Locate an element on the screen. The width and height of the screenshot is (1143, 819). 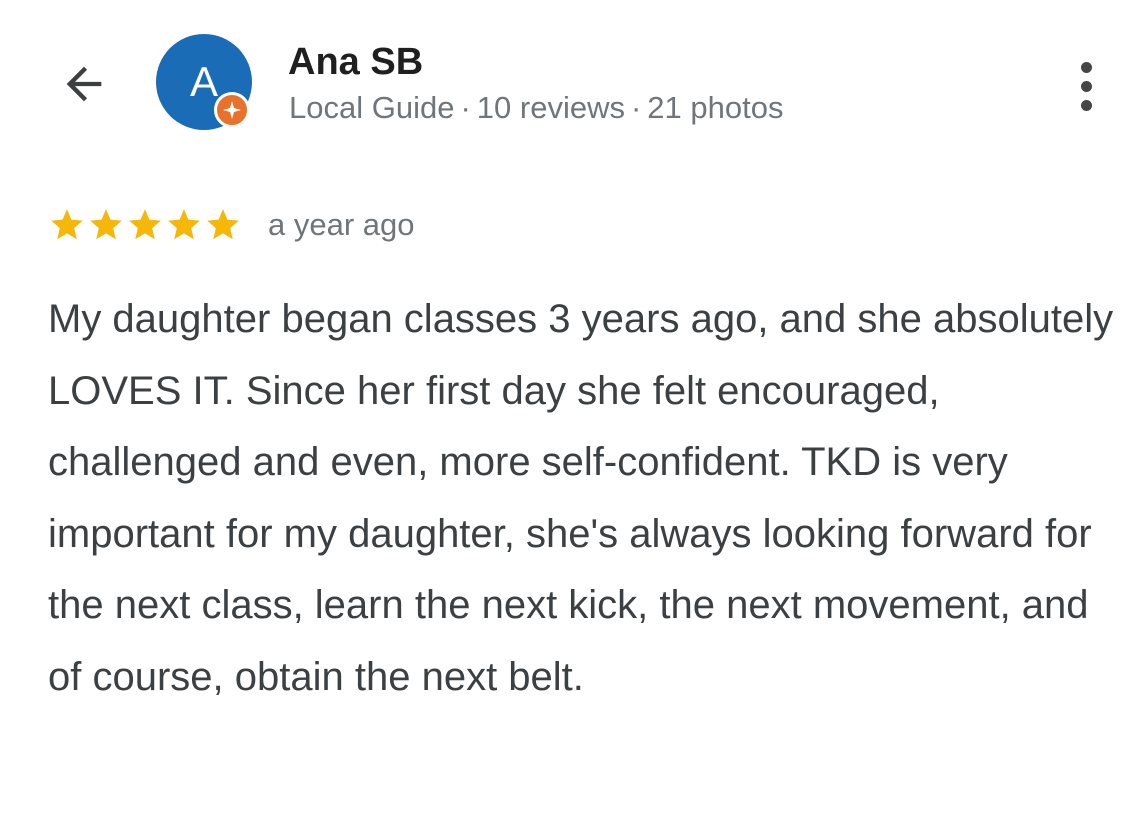
avatar: A is located at coordinates (204, 82).